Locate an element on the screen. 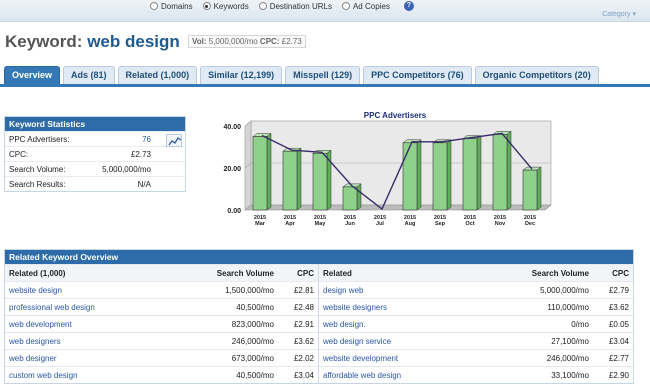 The height and width of the screenshot is (385, 650). stat-value: 76 is located at coordinates (146, 139).